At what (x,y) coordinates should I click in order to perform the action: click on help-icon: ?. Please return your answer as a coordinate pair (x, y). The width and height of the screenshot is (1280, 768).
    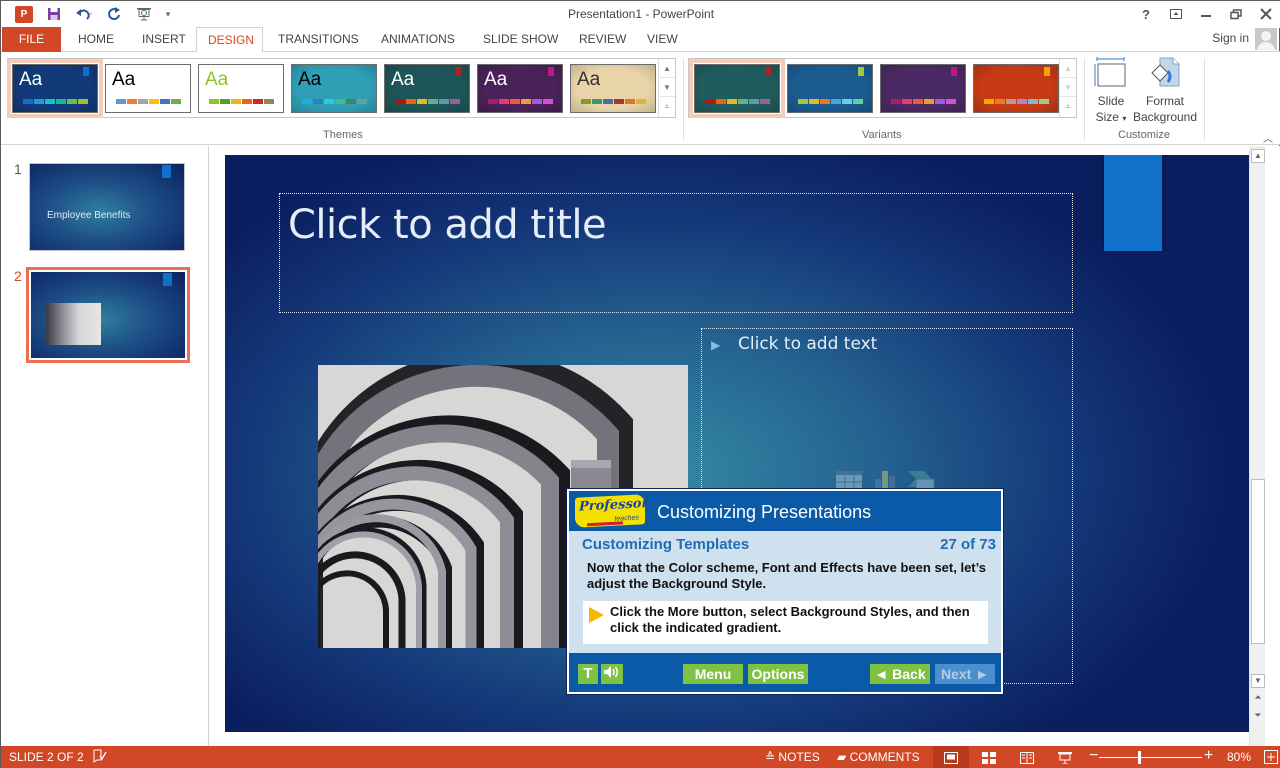
    Looking at the image, I should click on (1146, 14).